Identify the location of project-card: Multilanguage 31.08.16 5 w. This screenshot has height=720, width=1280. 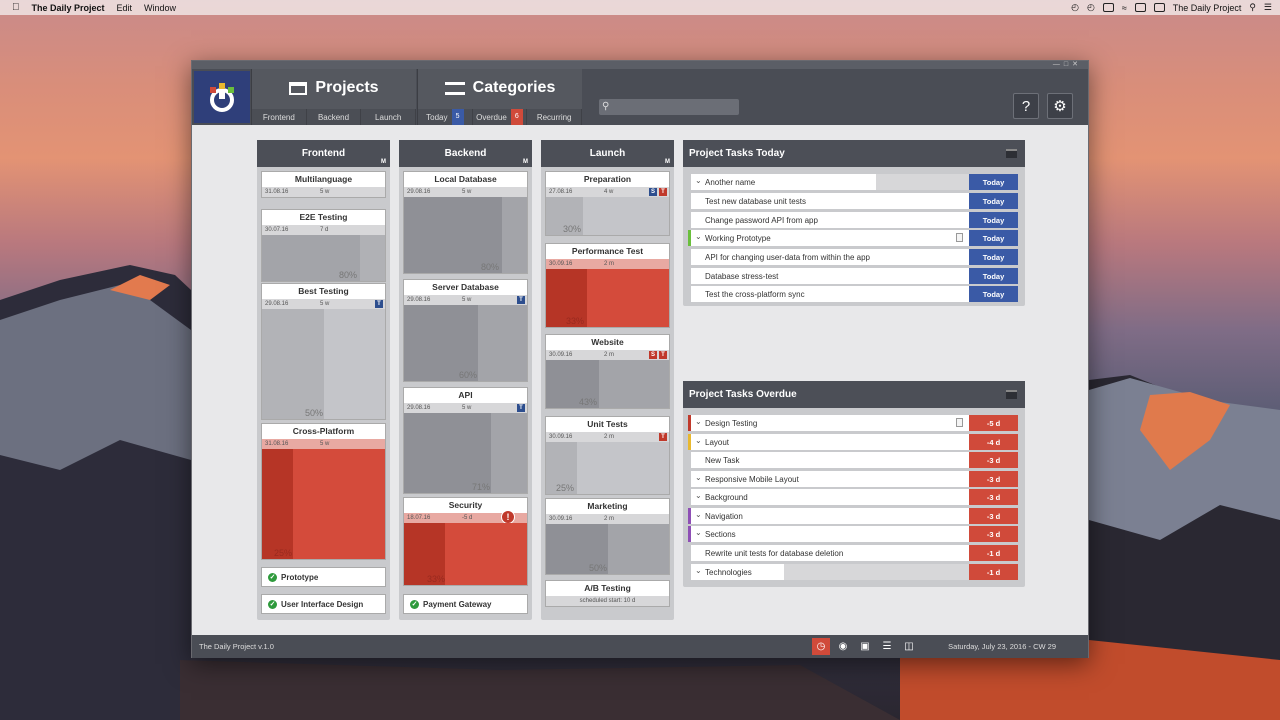
(323, 184).